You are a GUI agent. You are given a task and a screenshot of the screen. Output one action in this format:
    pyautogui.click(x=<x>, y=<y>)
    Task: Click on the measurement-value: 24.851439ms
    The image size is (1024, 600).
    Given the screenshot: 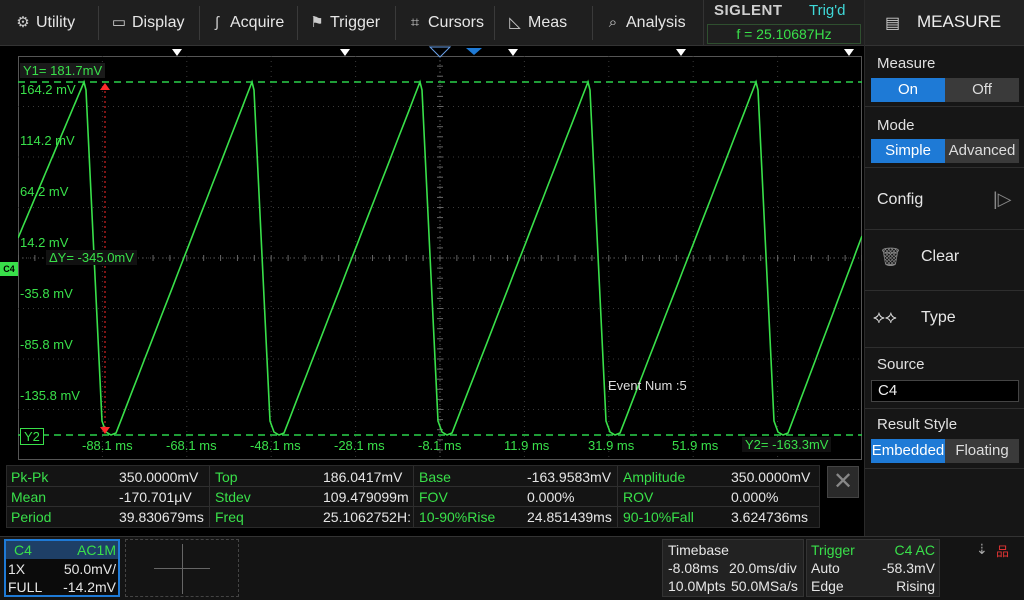 What is the action you would take?
    pyautogui.click(x=569, y=517)
    